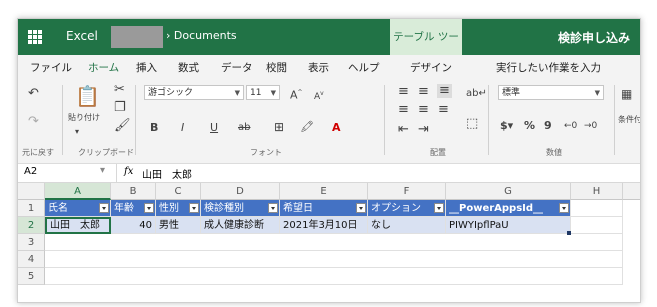  What do you see at coordinates (279, 127) in the screenshot?
I see `borders-icon: ⊞` at bounding box center [279, 127].